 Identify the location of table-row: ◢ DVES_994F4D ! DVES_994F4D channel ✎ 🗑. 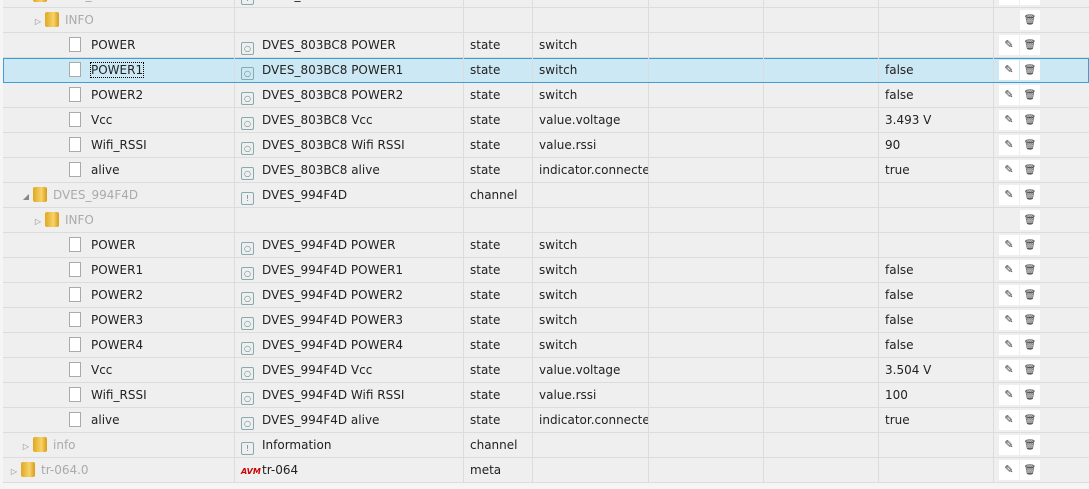
(546, 195).